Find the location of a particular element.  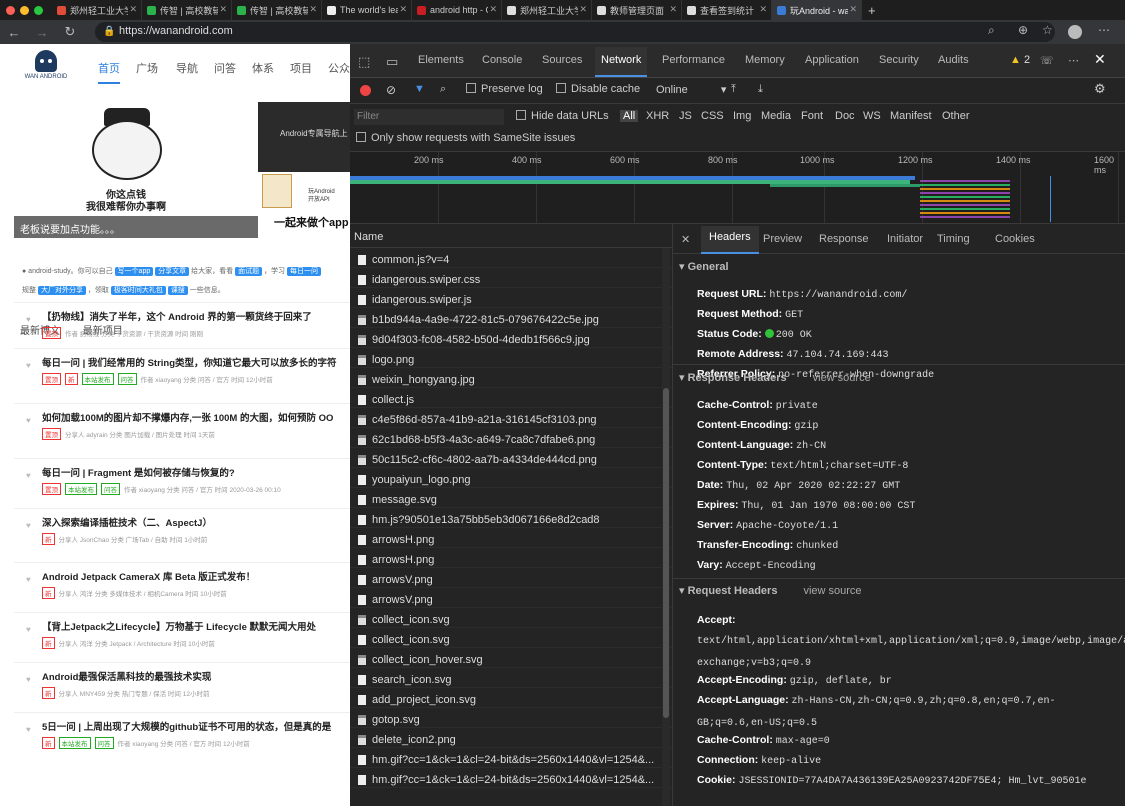

filter-type-js: JS is located at coordinates (685, 116).